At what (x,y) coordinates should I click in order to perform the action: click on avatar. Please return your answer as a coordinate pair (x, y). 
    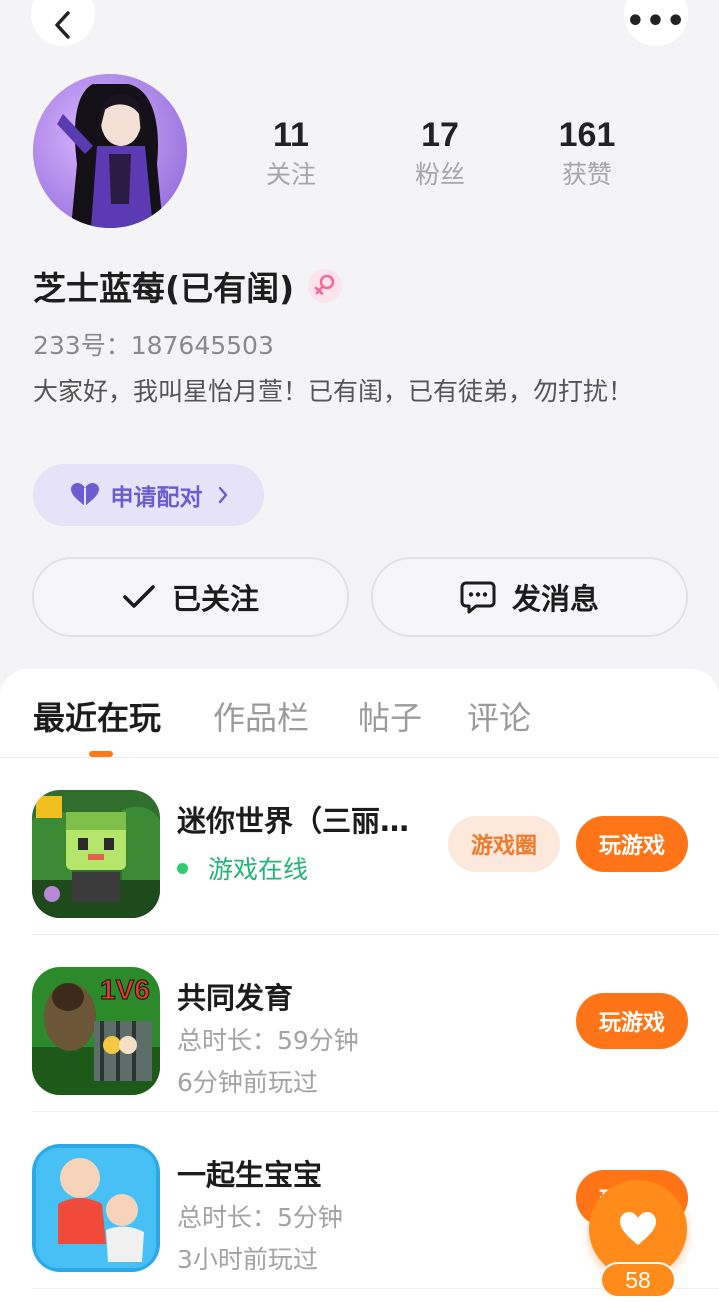
    Looking at the image, I should click on (110, 151).